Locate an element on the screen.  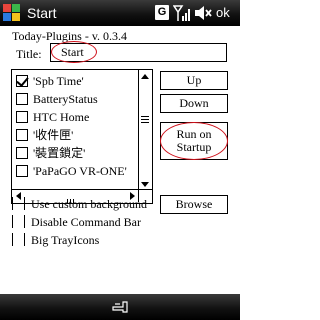
list-item-label: 'PaPaGO VR-ONE' is located at coordinates (80, 171).